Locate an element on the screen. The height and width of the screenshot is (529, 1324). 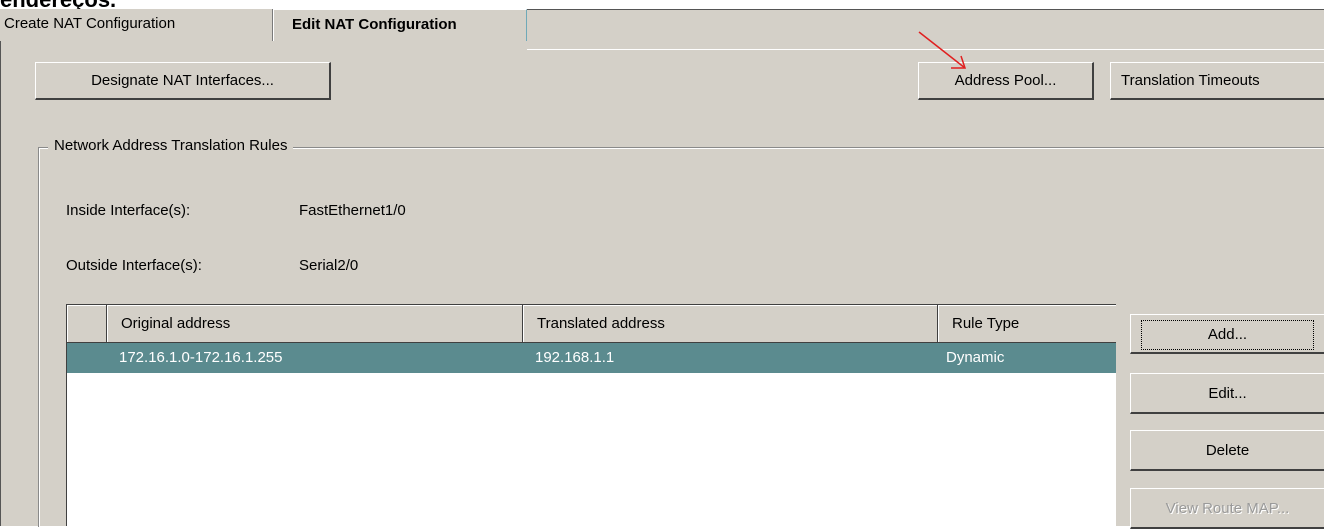
column-header-selector is located at coordinates (87, 324).